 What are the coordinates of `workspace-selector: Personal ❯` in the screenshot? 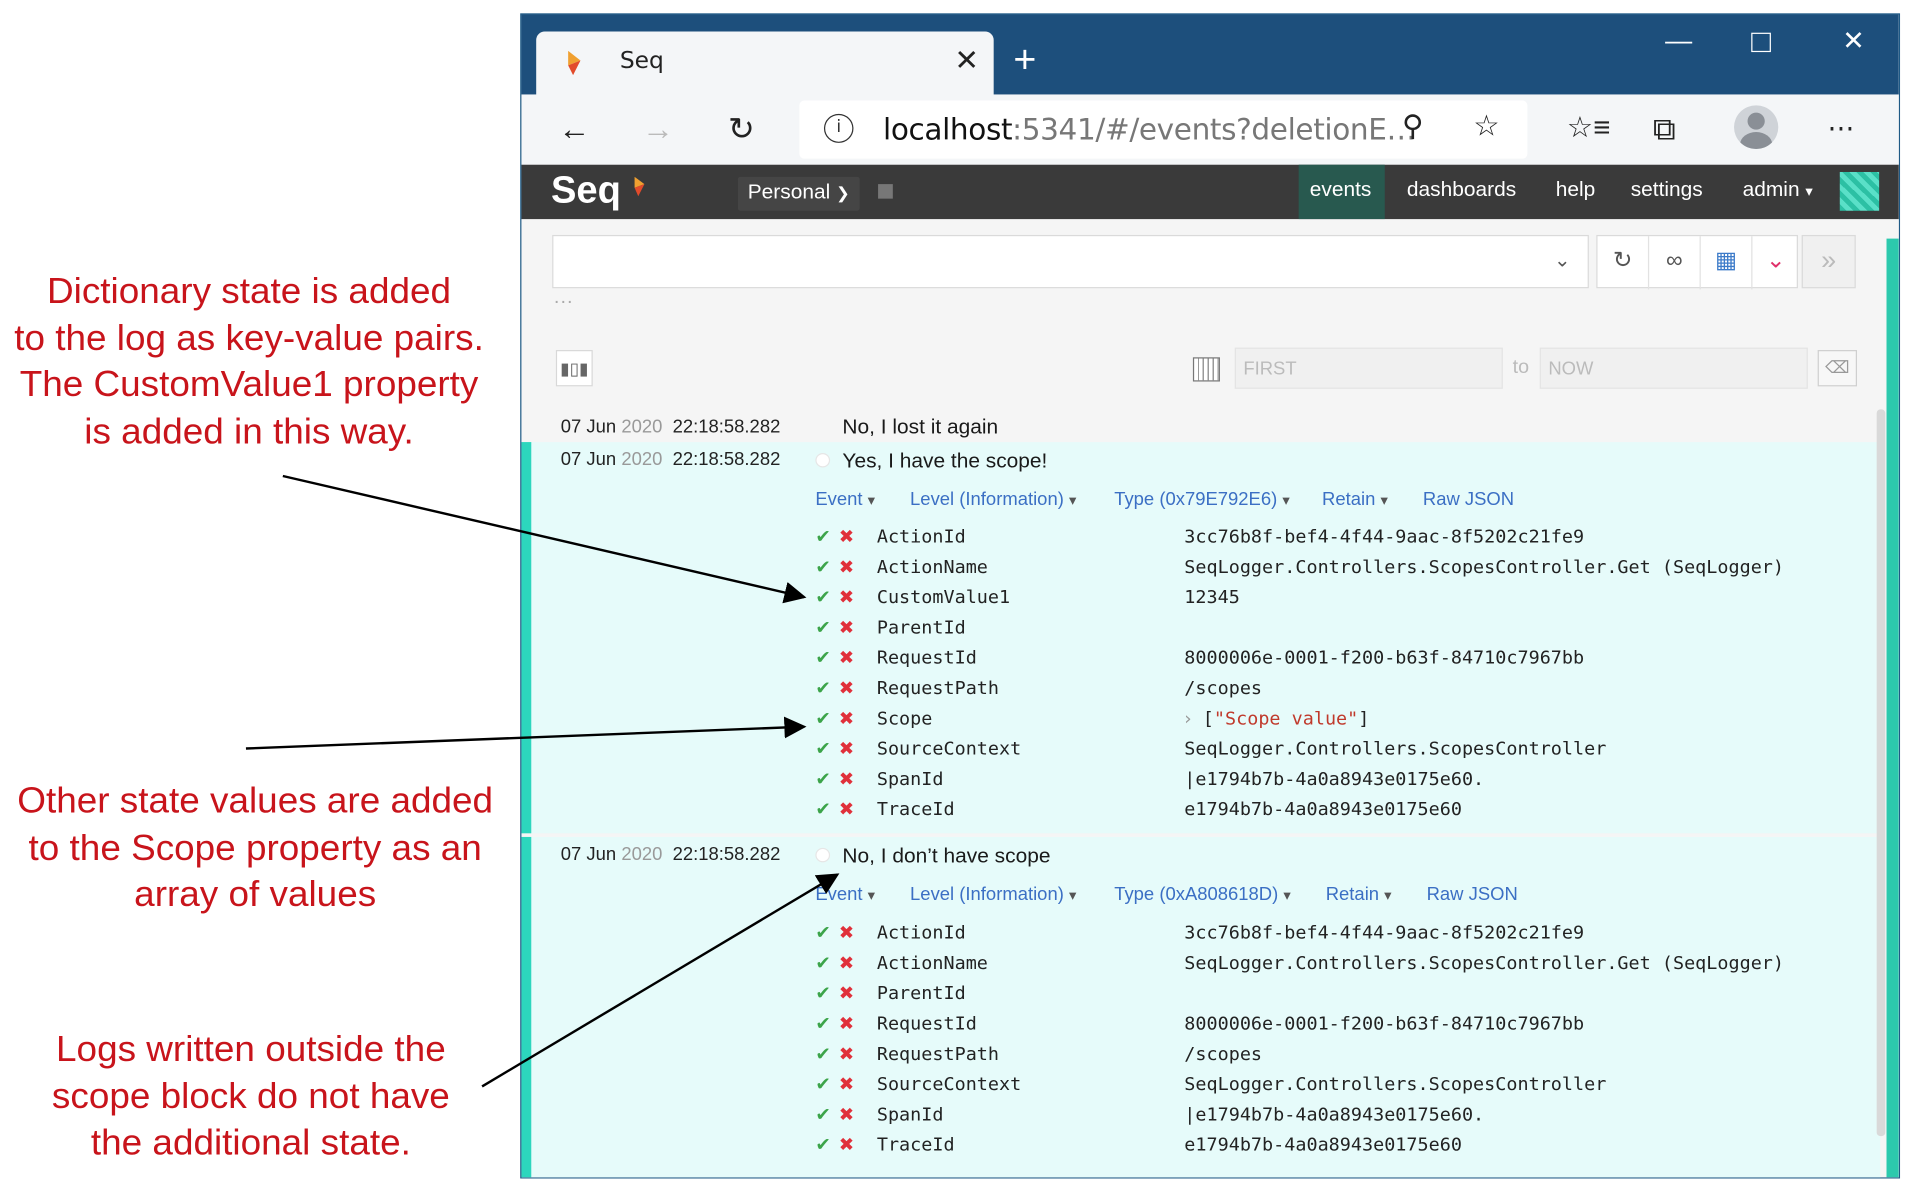 It's located at (798, 193).